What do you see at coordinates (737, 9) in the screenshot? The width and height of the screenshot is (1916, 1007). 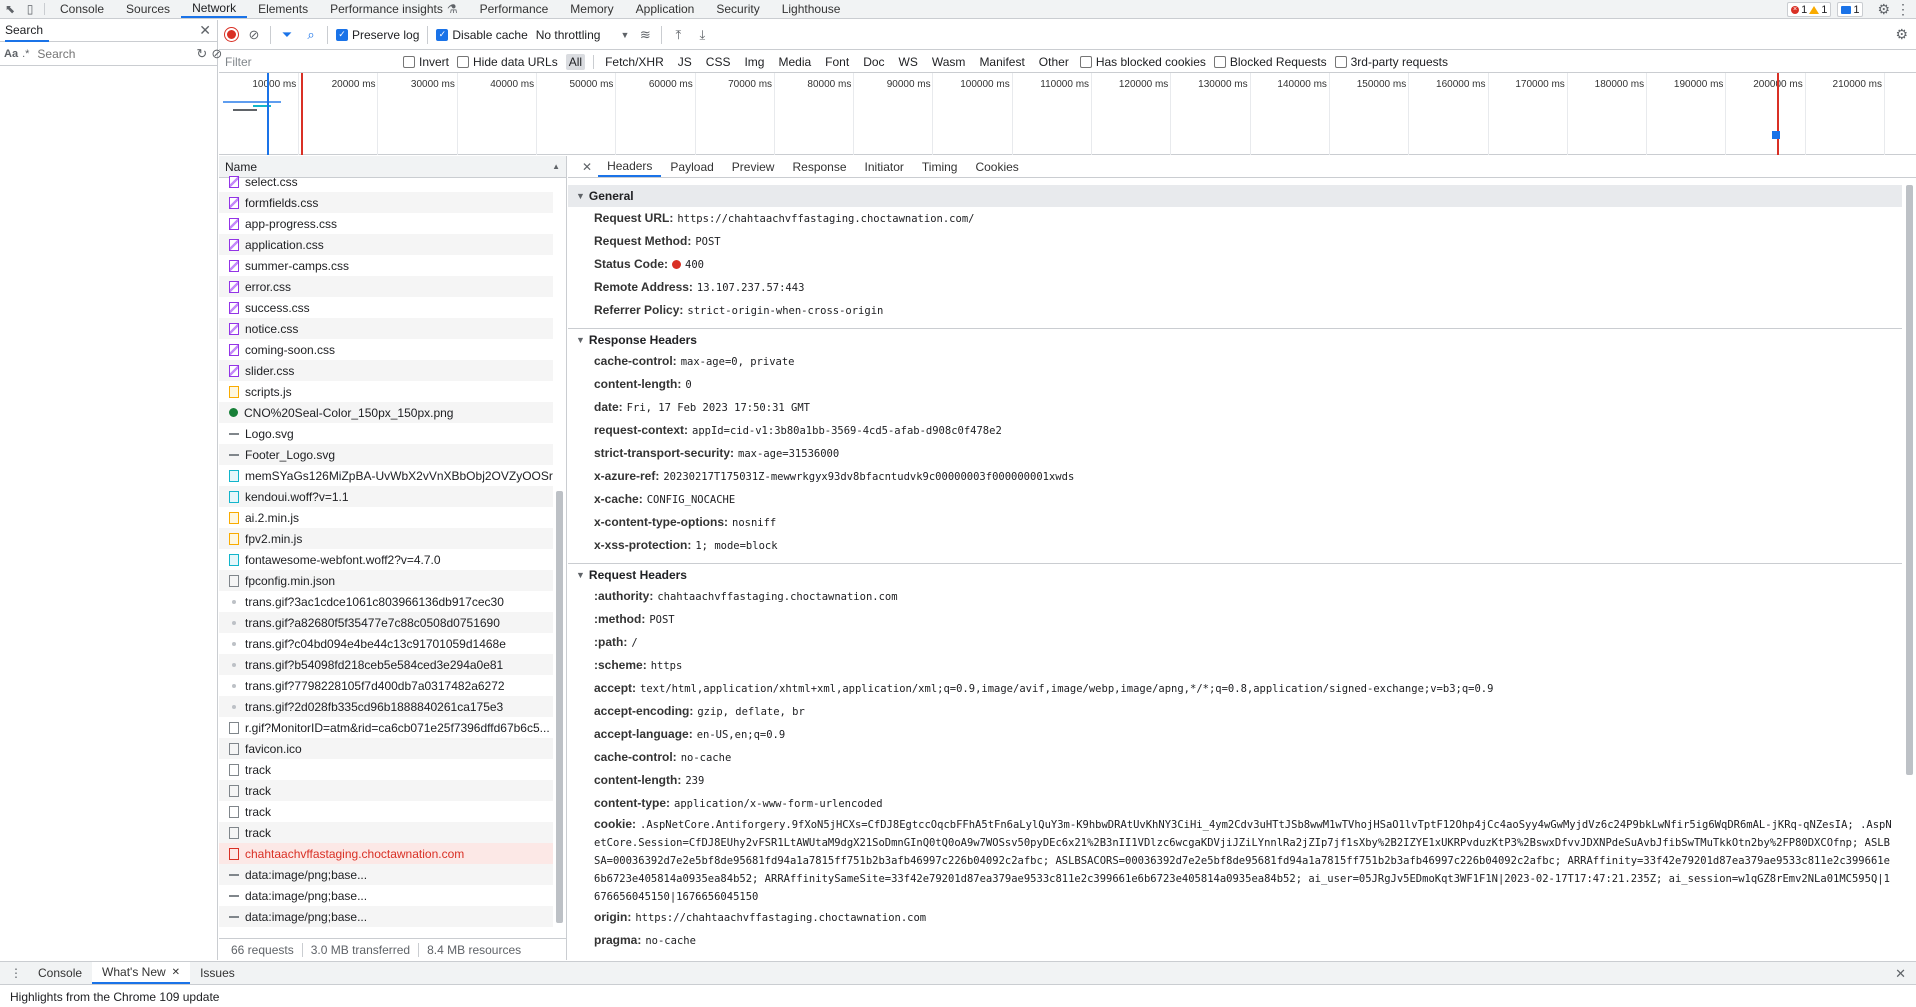 I see `tab-security: Security` at bounding box center [737, 9].